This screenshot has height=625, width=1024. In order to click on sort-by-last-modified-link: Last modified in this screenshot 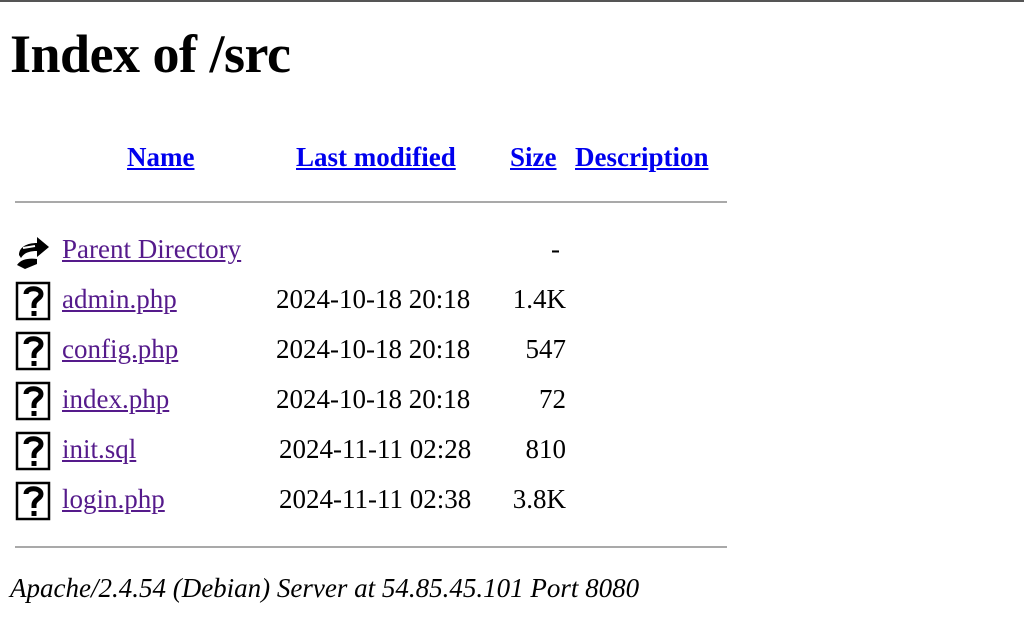, I will do `click(376, 157)`.